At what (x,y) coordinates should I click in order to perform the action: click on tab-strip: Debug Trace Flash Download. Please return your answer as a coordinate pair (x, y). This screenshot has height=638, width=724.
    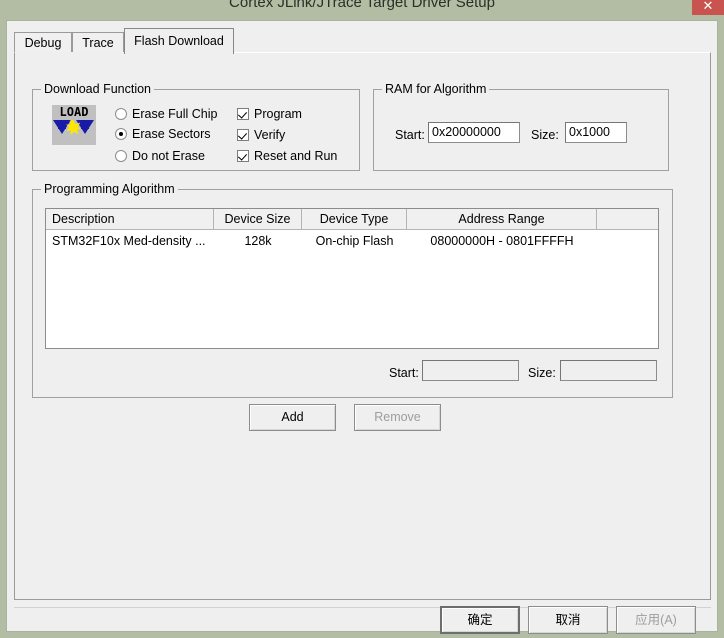
    Looking at the image, I should click on (362, 41).